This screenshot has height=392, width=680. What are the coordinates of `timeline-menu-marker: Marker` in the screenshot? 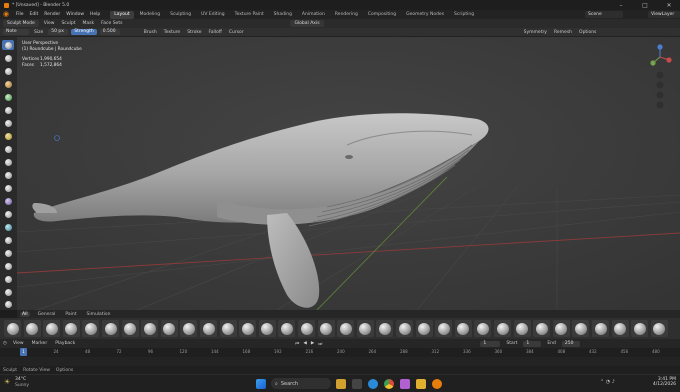 It's located at (40, 343).